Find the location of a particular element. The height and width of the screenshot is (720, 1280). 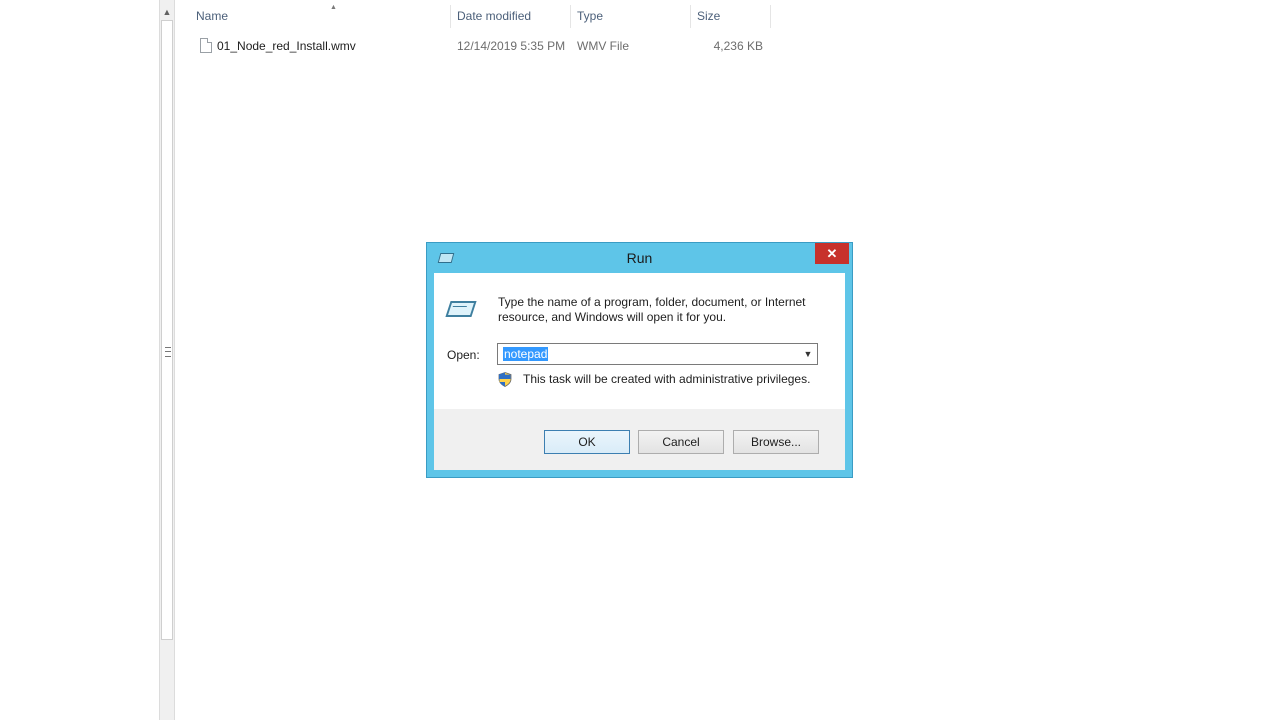

file-type: WMV File is located at coordinates (603, 46).